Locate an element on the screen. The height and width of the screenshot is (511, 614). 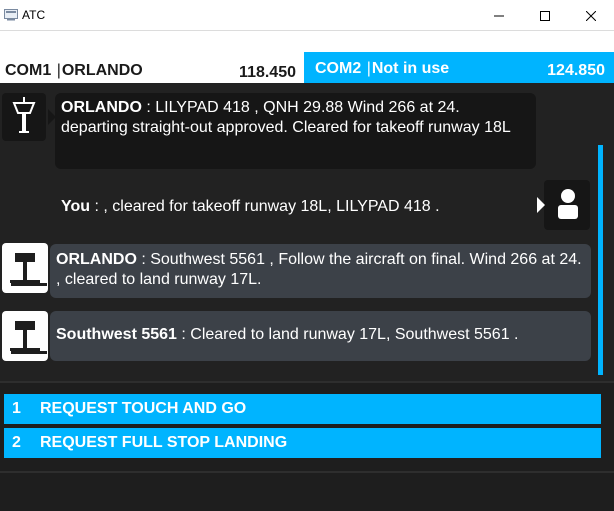
minimize-icon is located at coordinates (499, 15).